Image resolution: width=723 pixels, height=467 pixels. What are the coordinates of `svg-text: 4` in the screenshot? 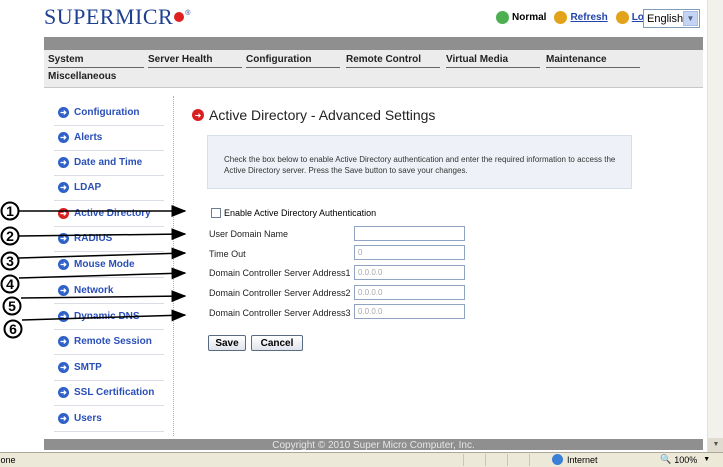 It's located at (10, 284).